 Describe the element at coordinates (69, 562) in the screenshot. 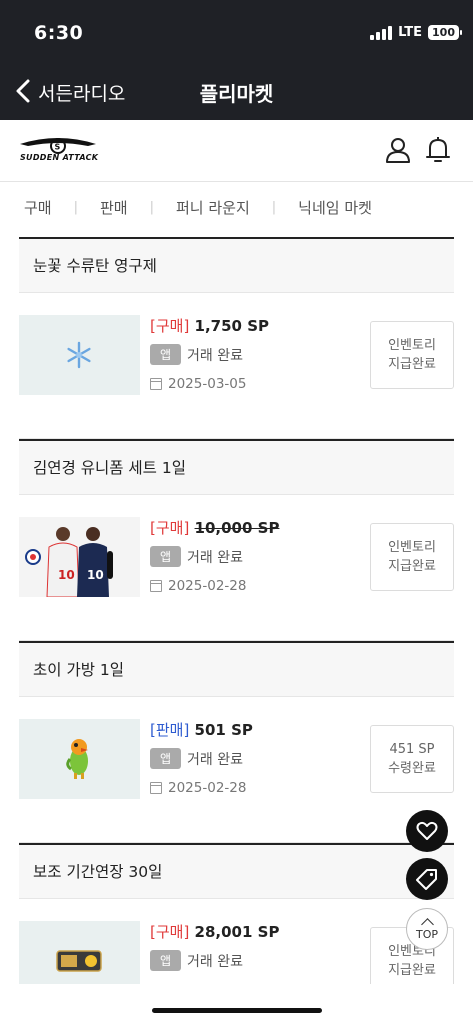

I see `uniform-players-image: 10 10` at that location.